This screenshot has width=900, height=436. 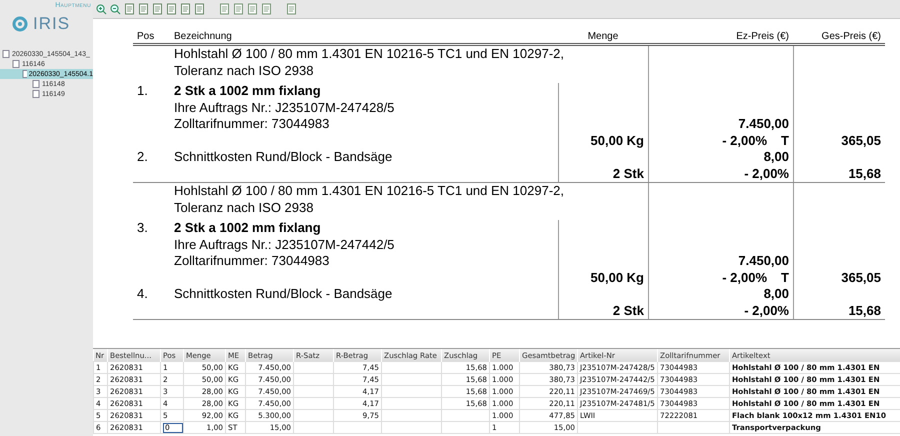 I want to click on column-header: Bezeichnung, so click(x=203, y=36).